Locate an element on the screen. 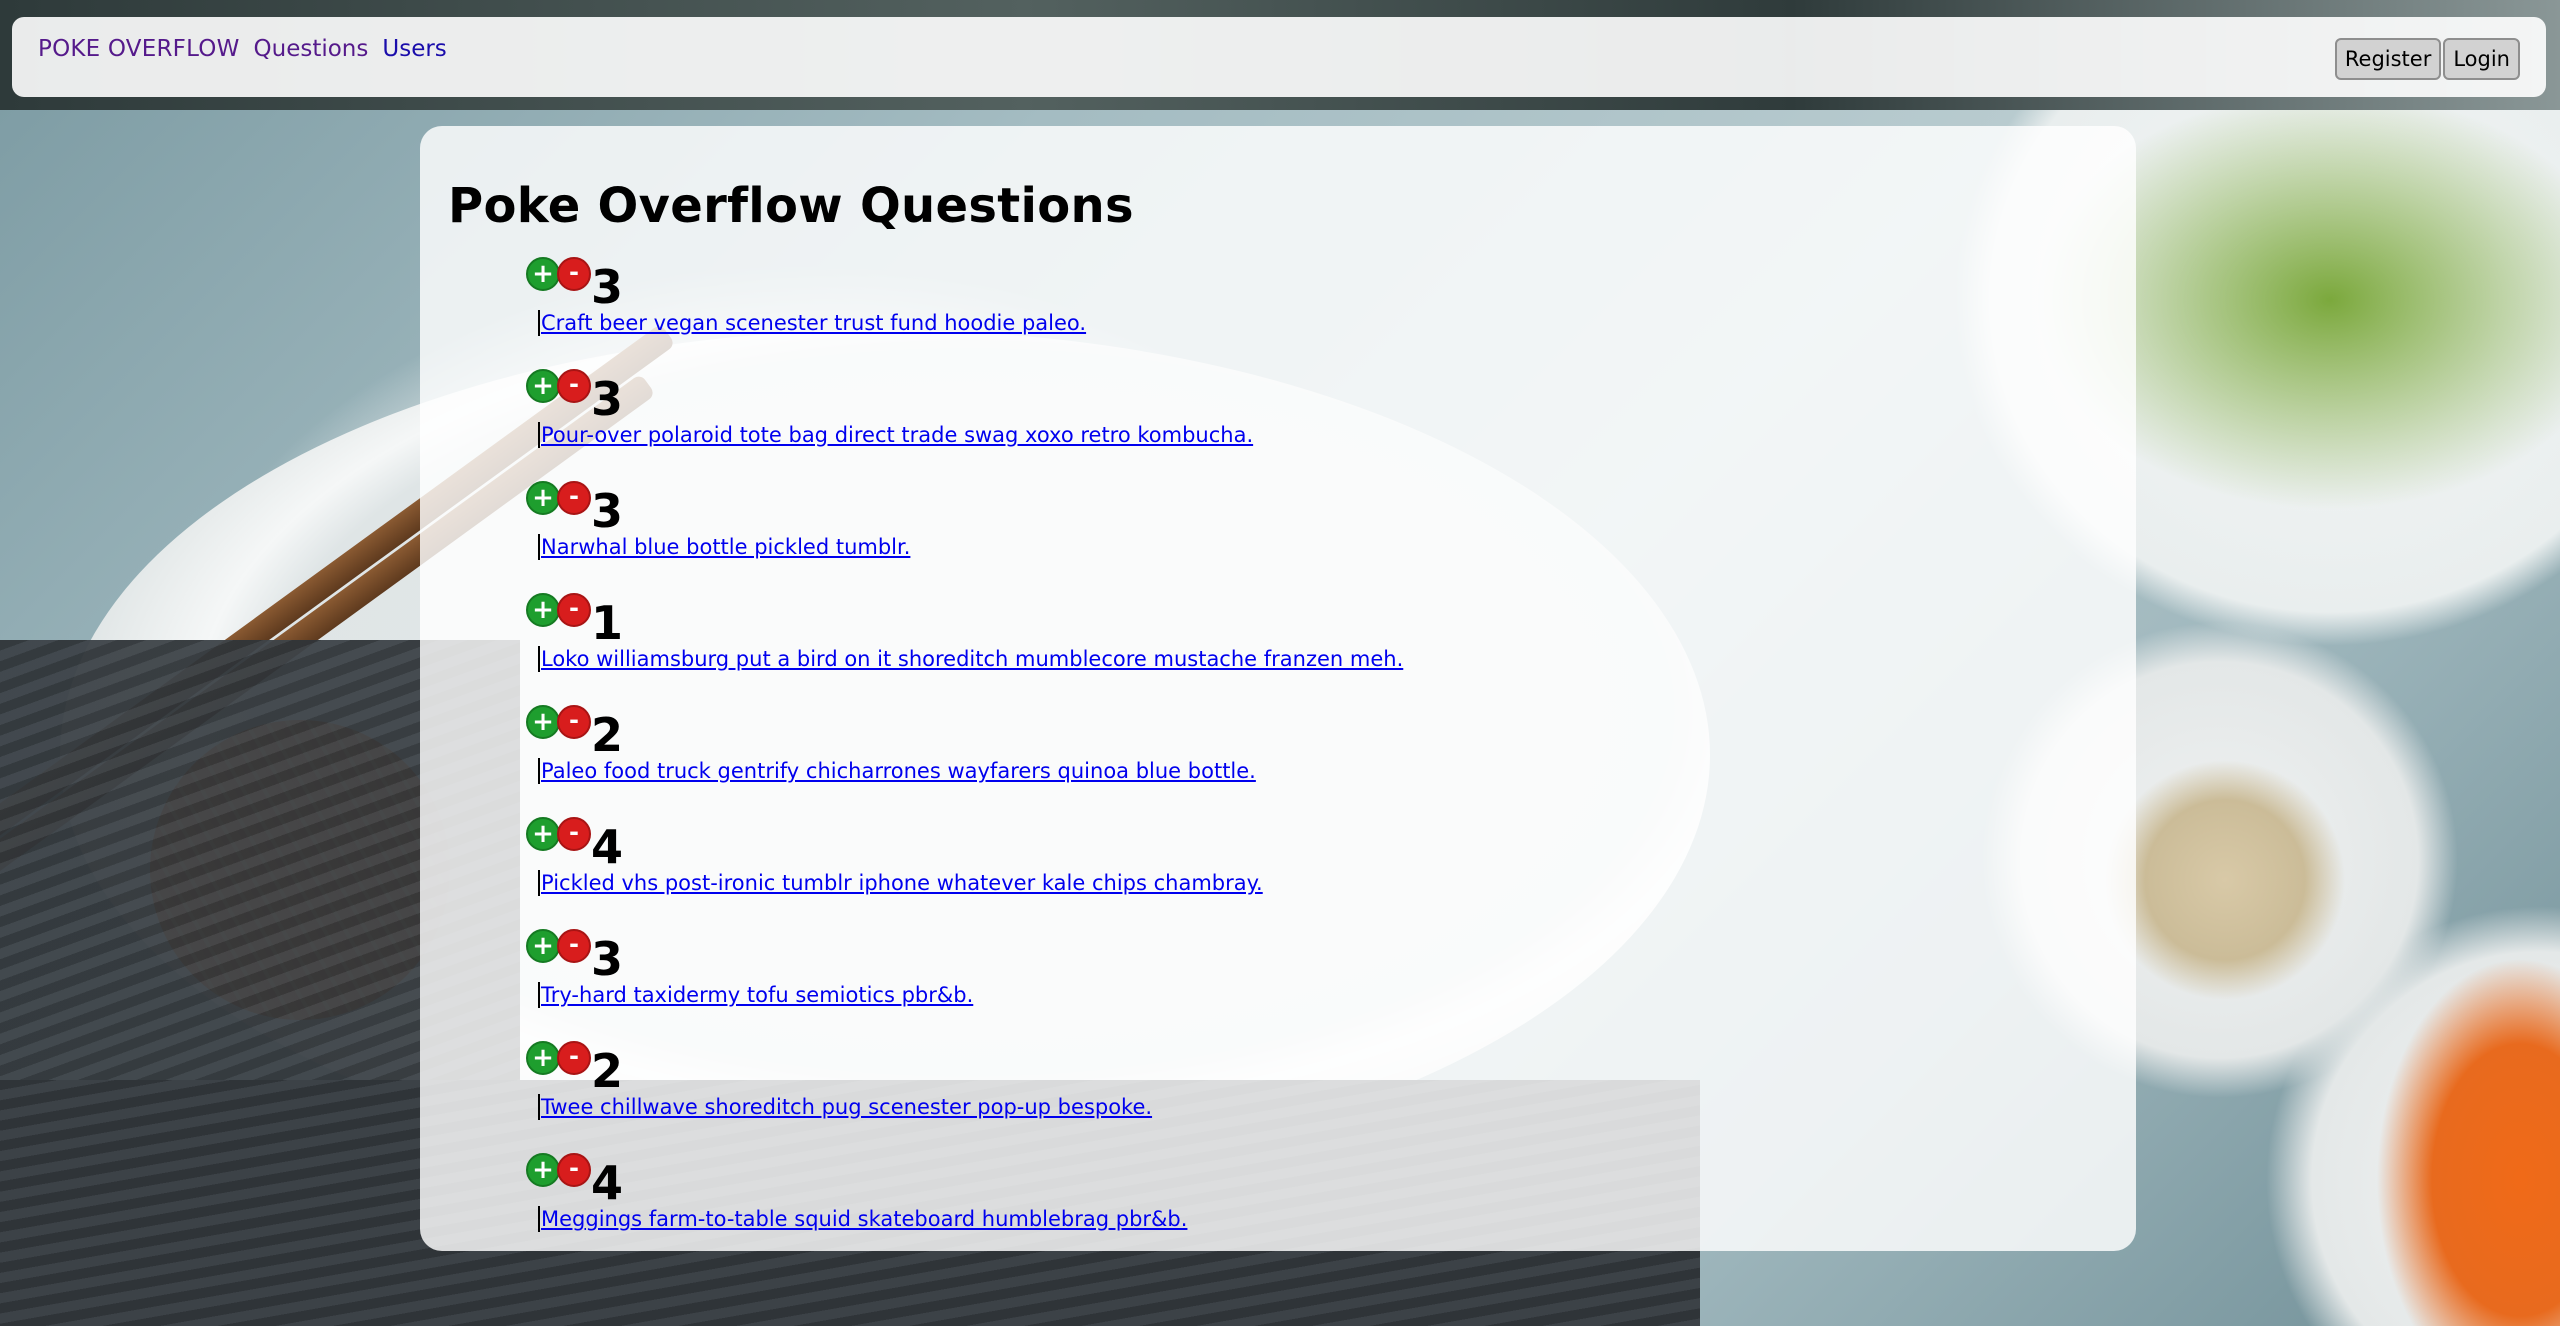 Image resolution: width=2560 pixels, height=1326 pixels. auth-actions: Register Login is located at coordinates (2427, 59).